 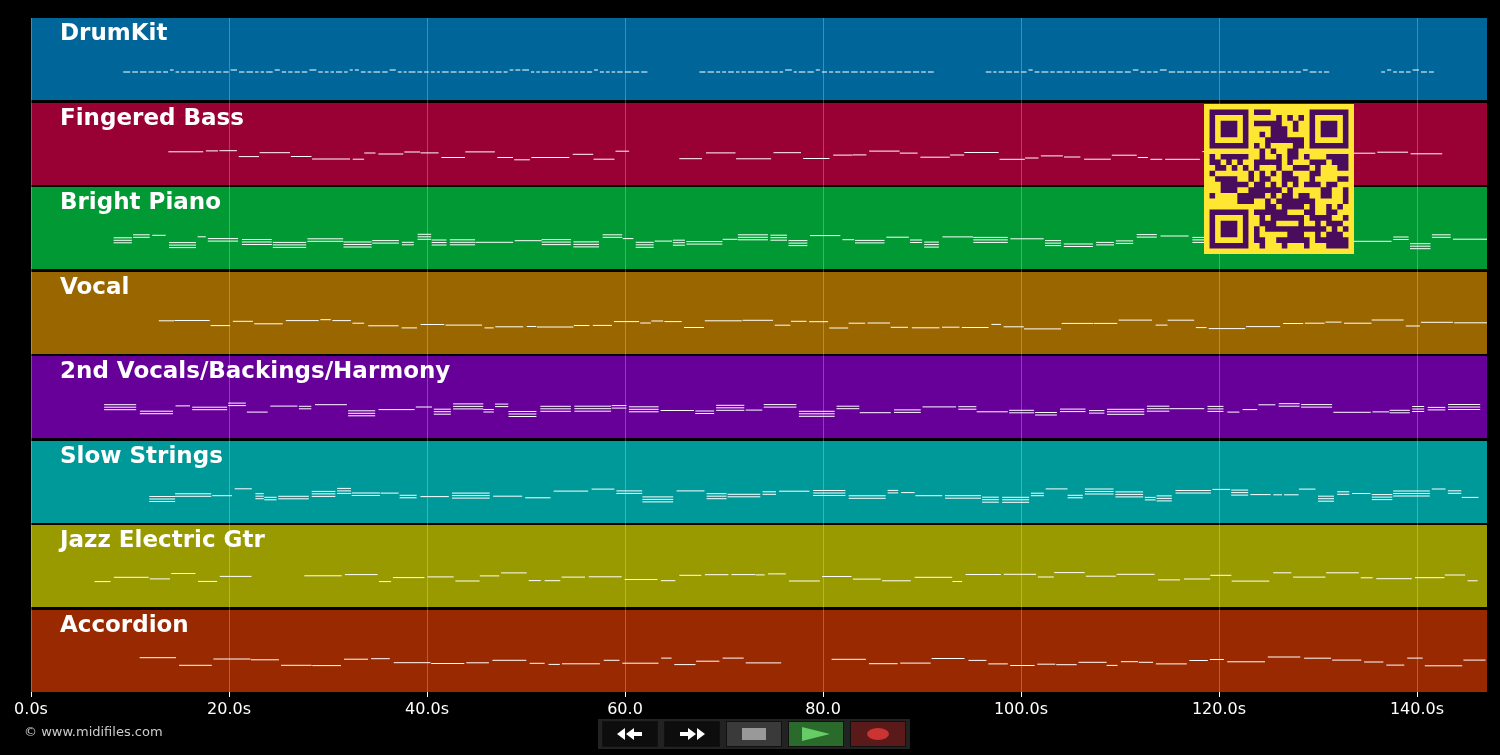 I want to click on fast-forward-icon, so click(x=692, y=733).